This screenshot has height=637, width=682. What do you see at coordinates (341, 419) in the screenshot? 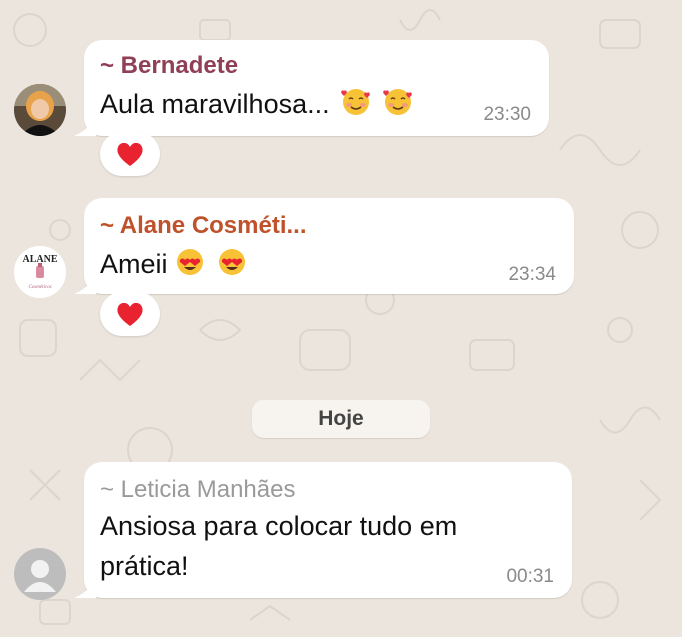
I see `day-separator: Hoje` at bounding box center [341, 419].